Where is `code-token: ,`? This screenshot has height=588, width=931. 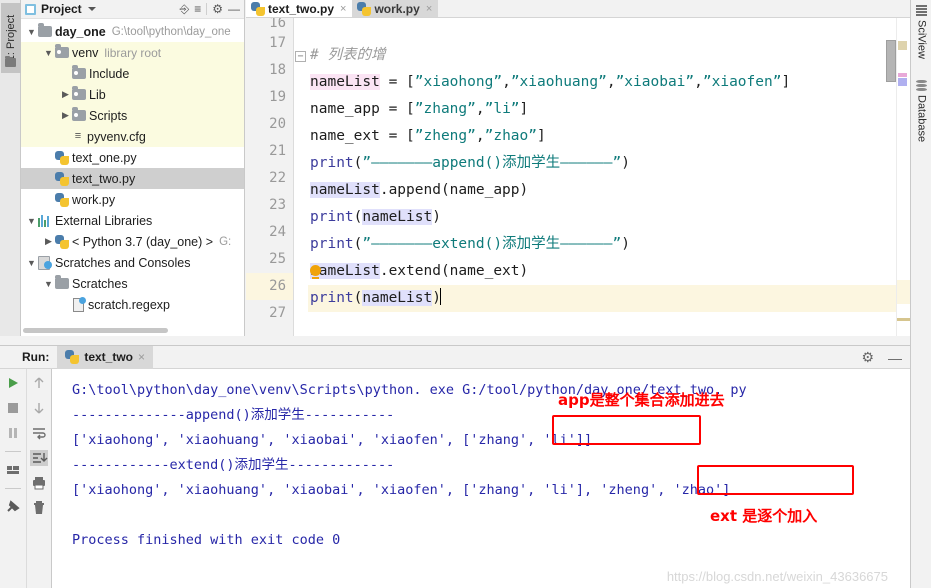
code-token: , is located at coordinates (480, 109).